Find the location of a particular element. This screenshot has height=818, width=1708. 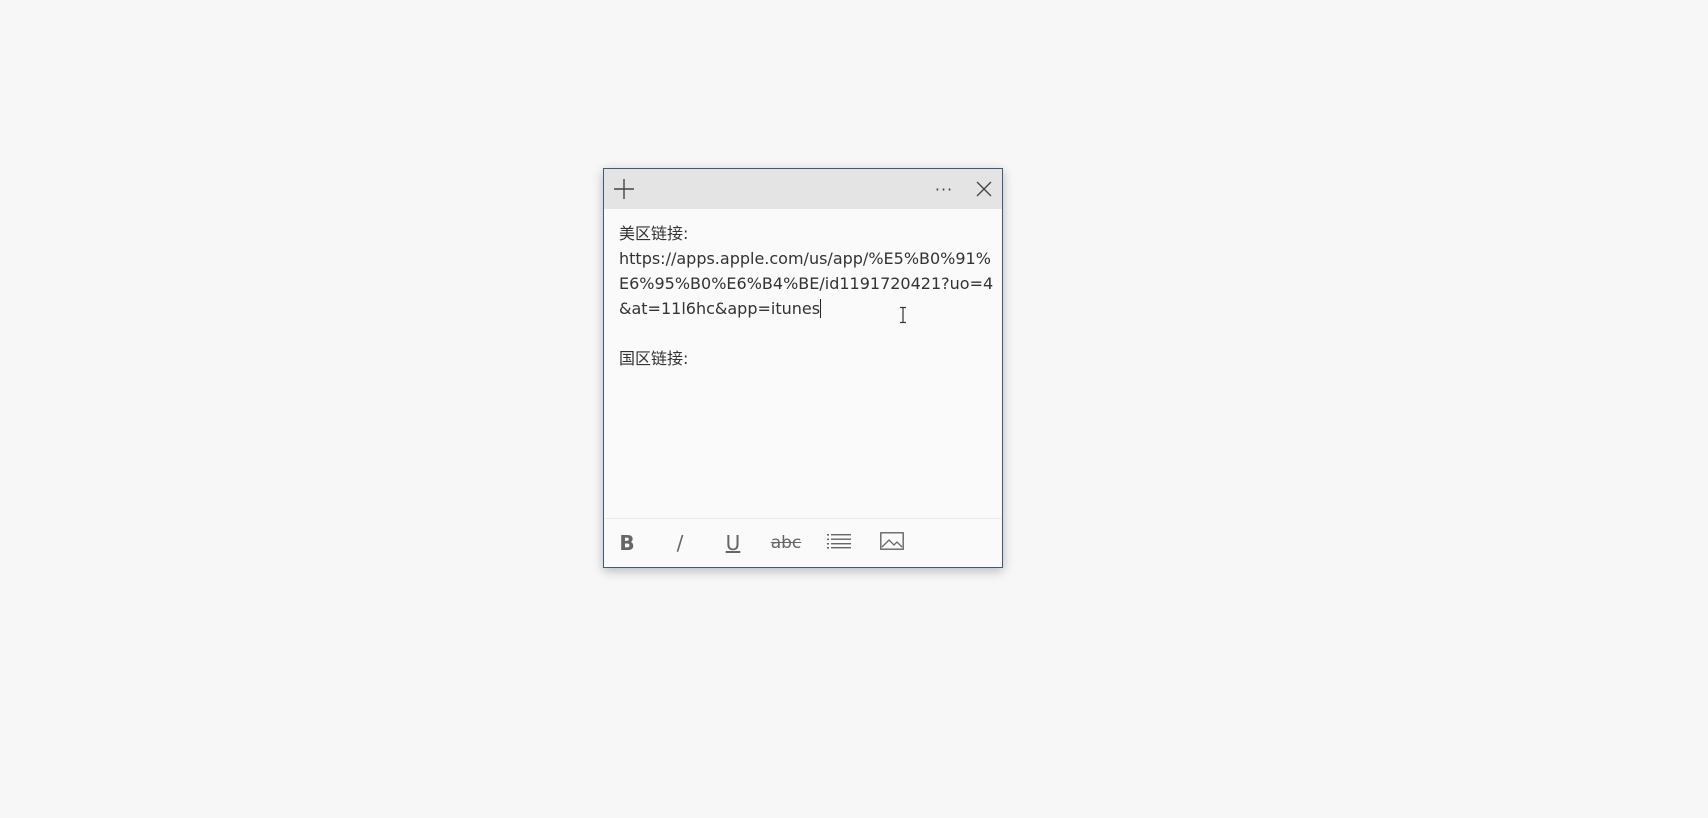

close-icon is located at coordinates (984, 189).